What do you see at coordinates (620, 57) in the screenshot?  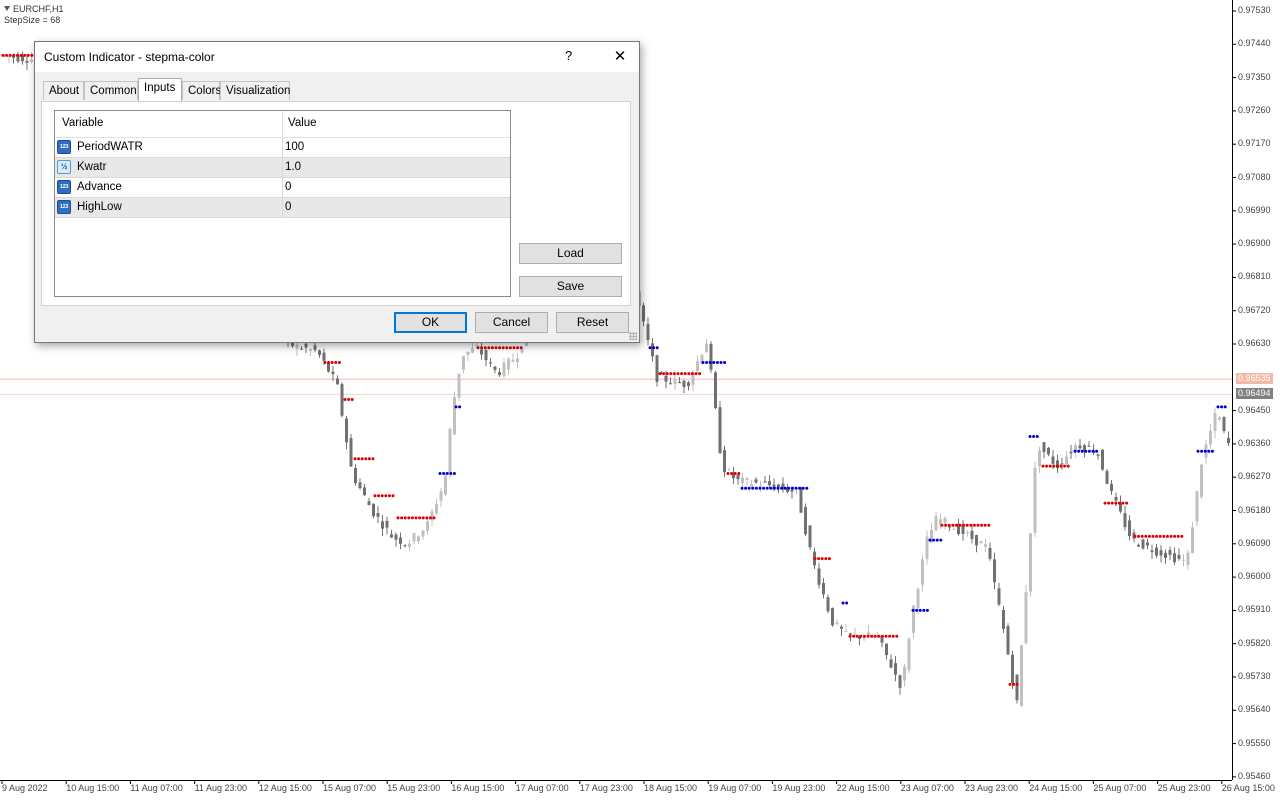 I see `close-icon: ✕` at bounding box center [620, 57].